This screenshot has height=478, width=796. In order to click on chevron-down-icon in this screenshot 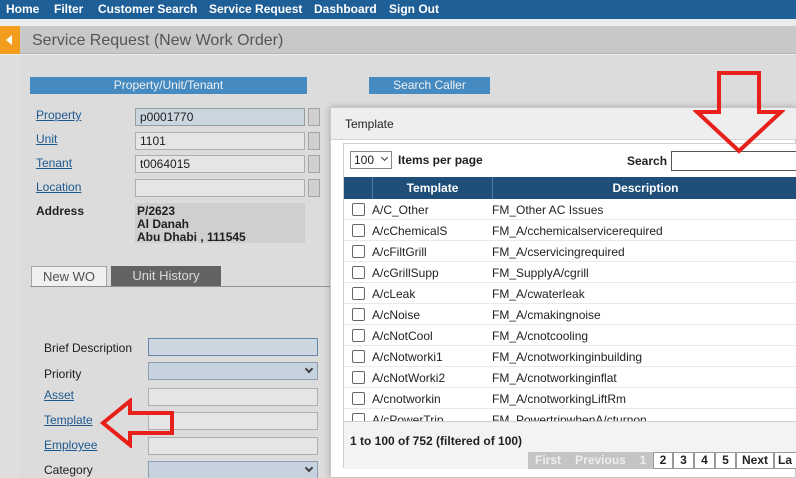, I will do `click(384, 157)`.